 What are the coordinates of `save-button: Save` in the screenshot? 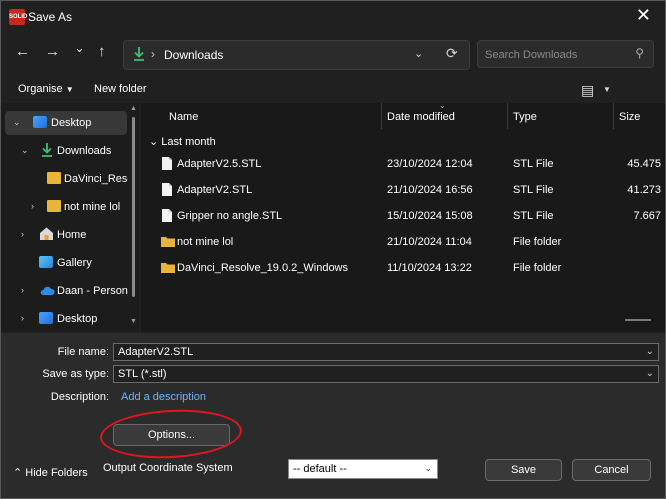 It's located at (523, 470).